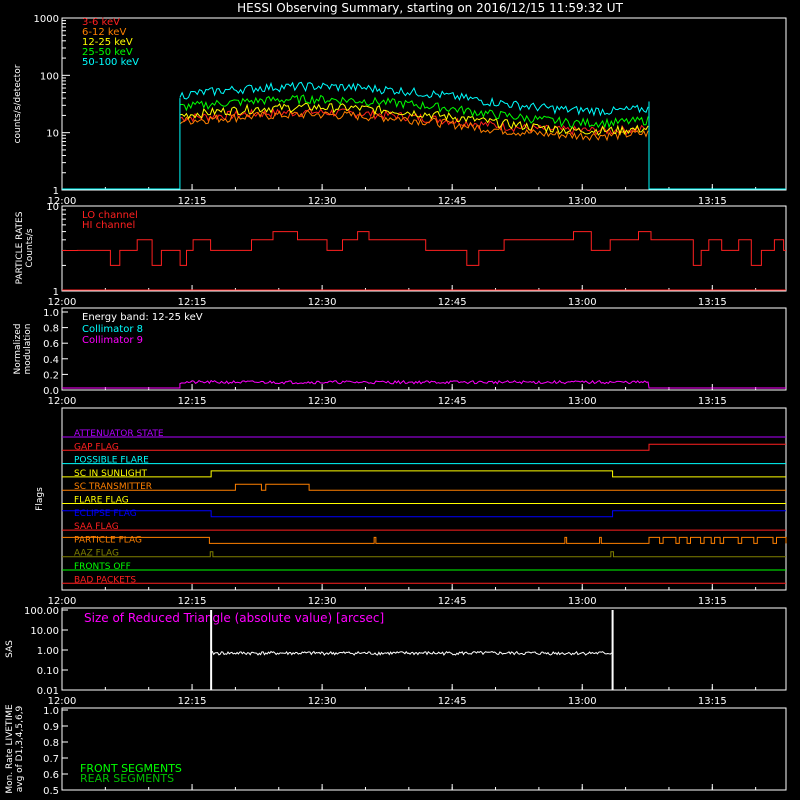 This screenshot has width=800, height=800. What do you see at coordinates (51, 759) in the screenshot?
I see `livetime-ytick-label: 0.7` at bounding box center [51, 759].